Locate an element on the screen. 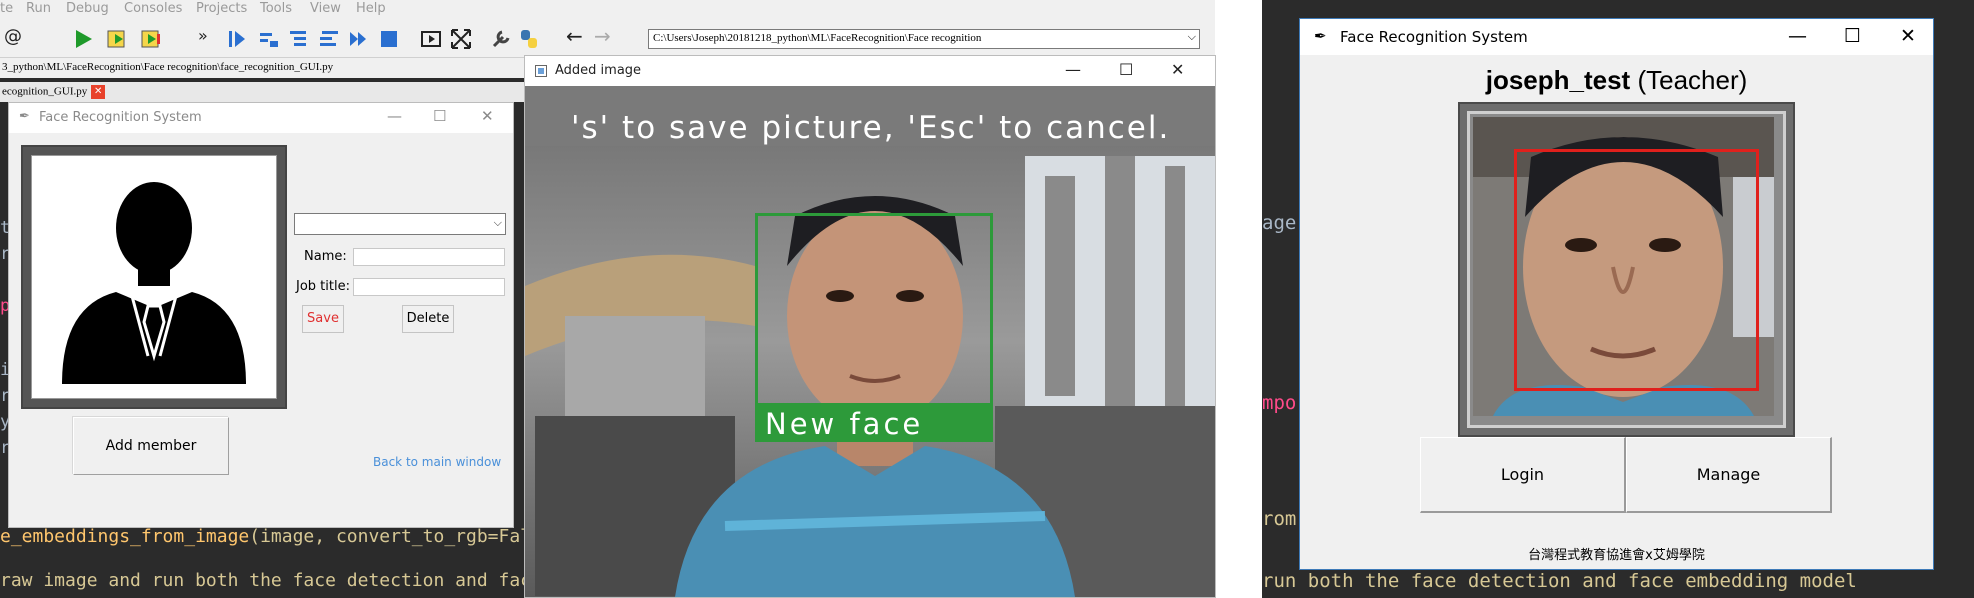 The image size is (1974, 598). code-args: (image, convert_to_rgb=Fals is located at coordinates (395, 536).